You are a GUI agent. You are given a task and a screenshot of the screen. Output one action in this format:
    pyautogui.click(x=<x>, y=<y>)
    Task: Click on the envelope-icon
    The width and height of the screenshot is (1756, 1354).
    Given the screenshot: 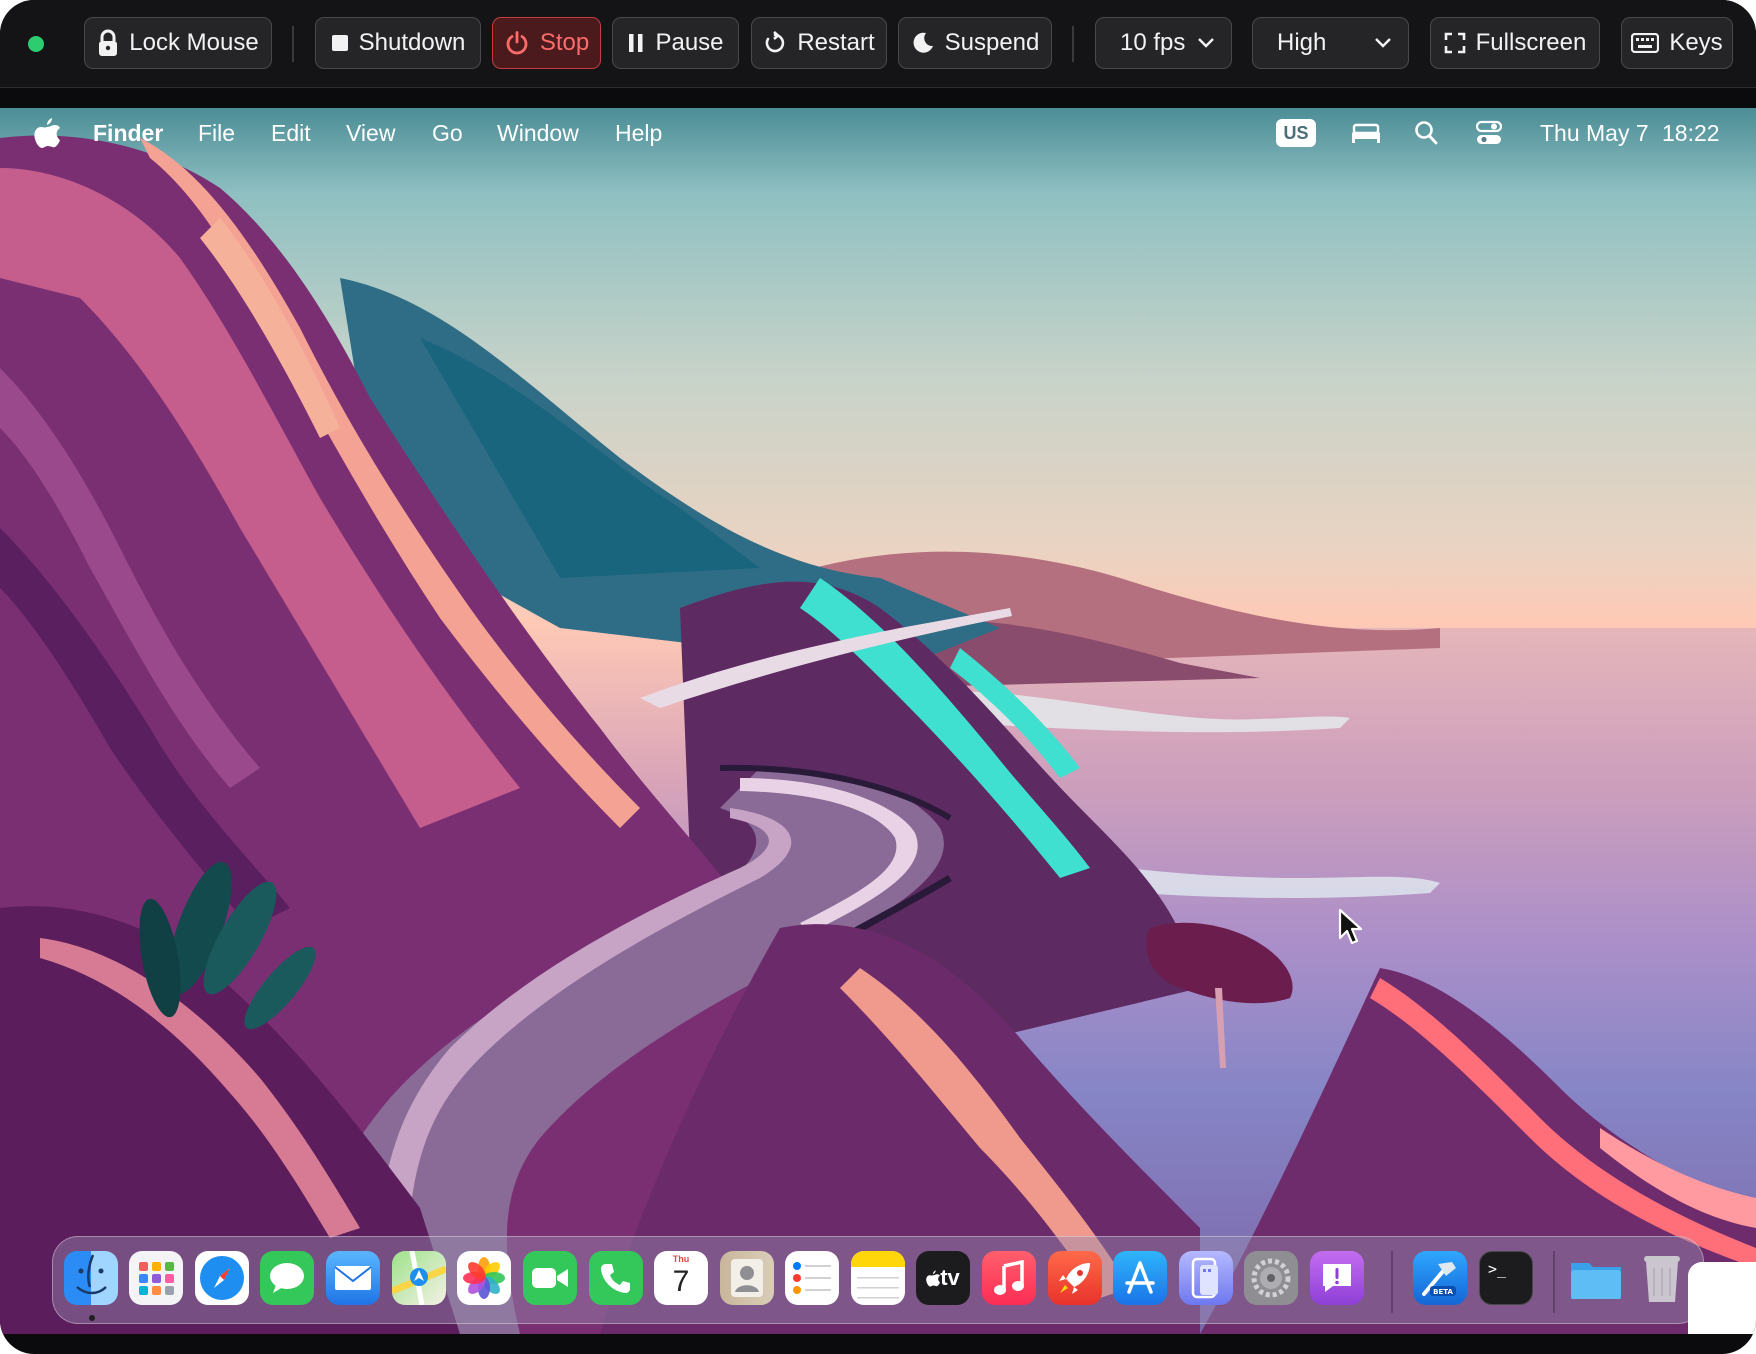 What is the action you would take?
    pyautogui.click(x=353, y=1278)
    